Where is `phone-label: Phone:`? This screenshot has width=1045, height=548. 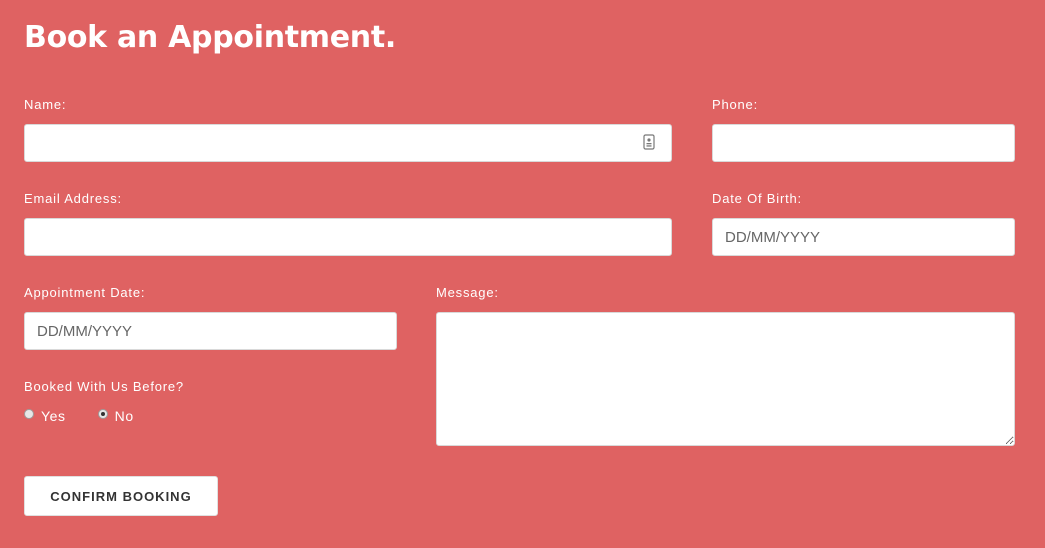 phone-label: Phone: is located at coordinates (735, 104).